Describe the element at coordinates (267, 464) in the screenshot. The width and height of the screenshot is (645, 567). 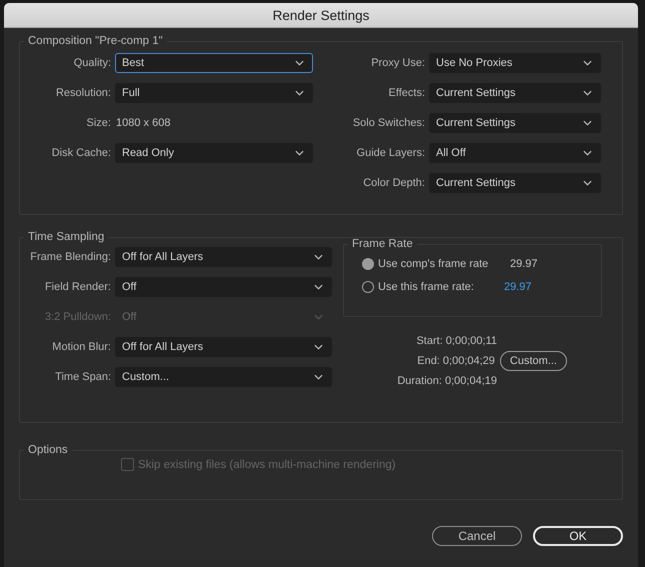
I see `checkbox-label: Skip existing files (allows multi-machine rendering)` at that location.